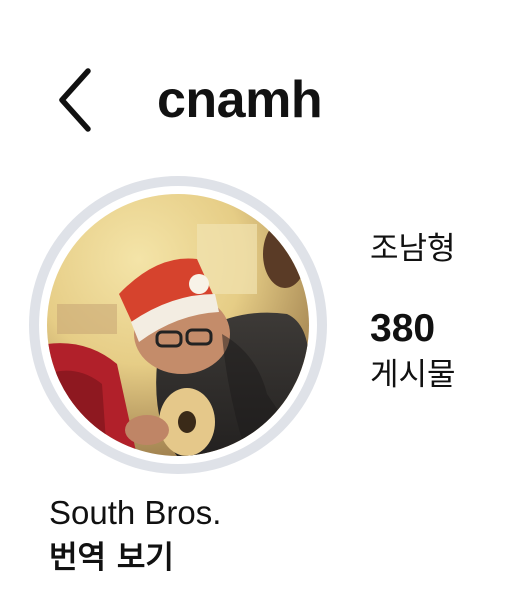 This screenshot has width=515, height=593. I want to click on posts-label: 게시물, so click(413, 375).